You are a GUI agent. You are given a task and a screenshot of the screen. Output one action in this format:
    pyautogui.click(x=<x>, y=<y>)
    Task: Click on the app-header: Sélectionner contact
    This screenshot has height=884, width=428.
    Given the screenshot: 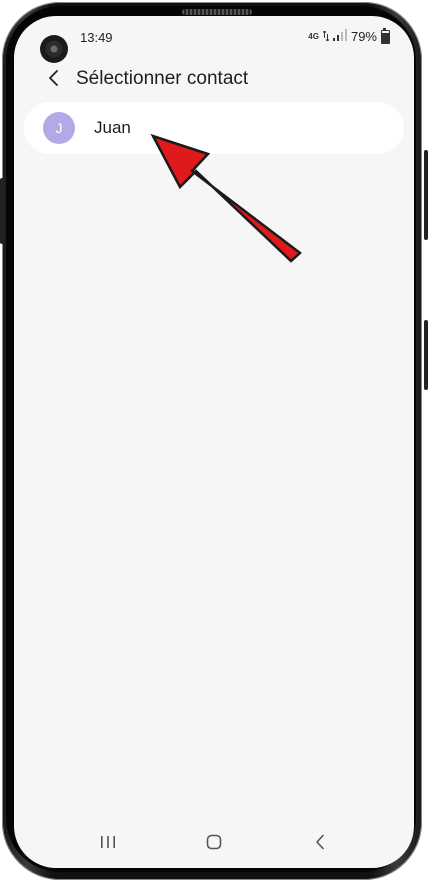 What is the action you would take?
    pyautogui.click(x=214, y=80)
    